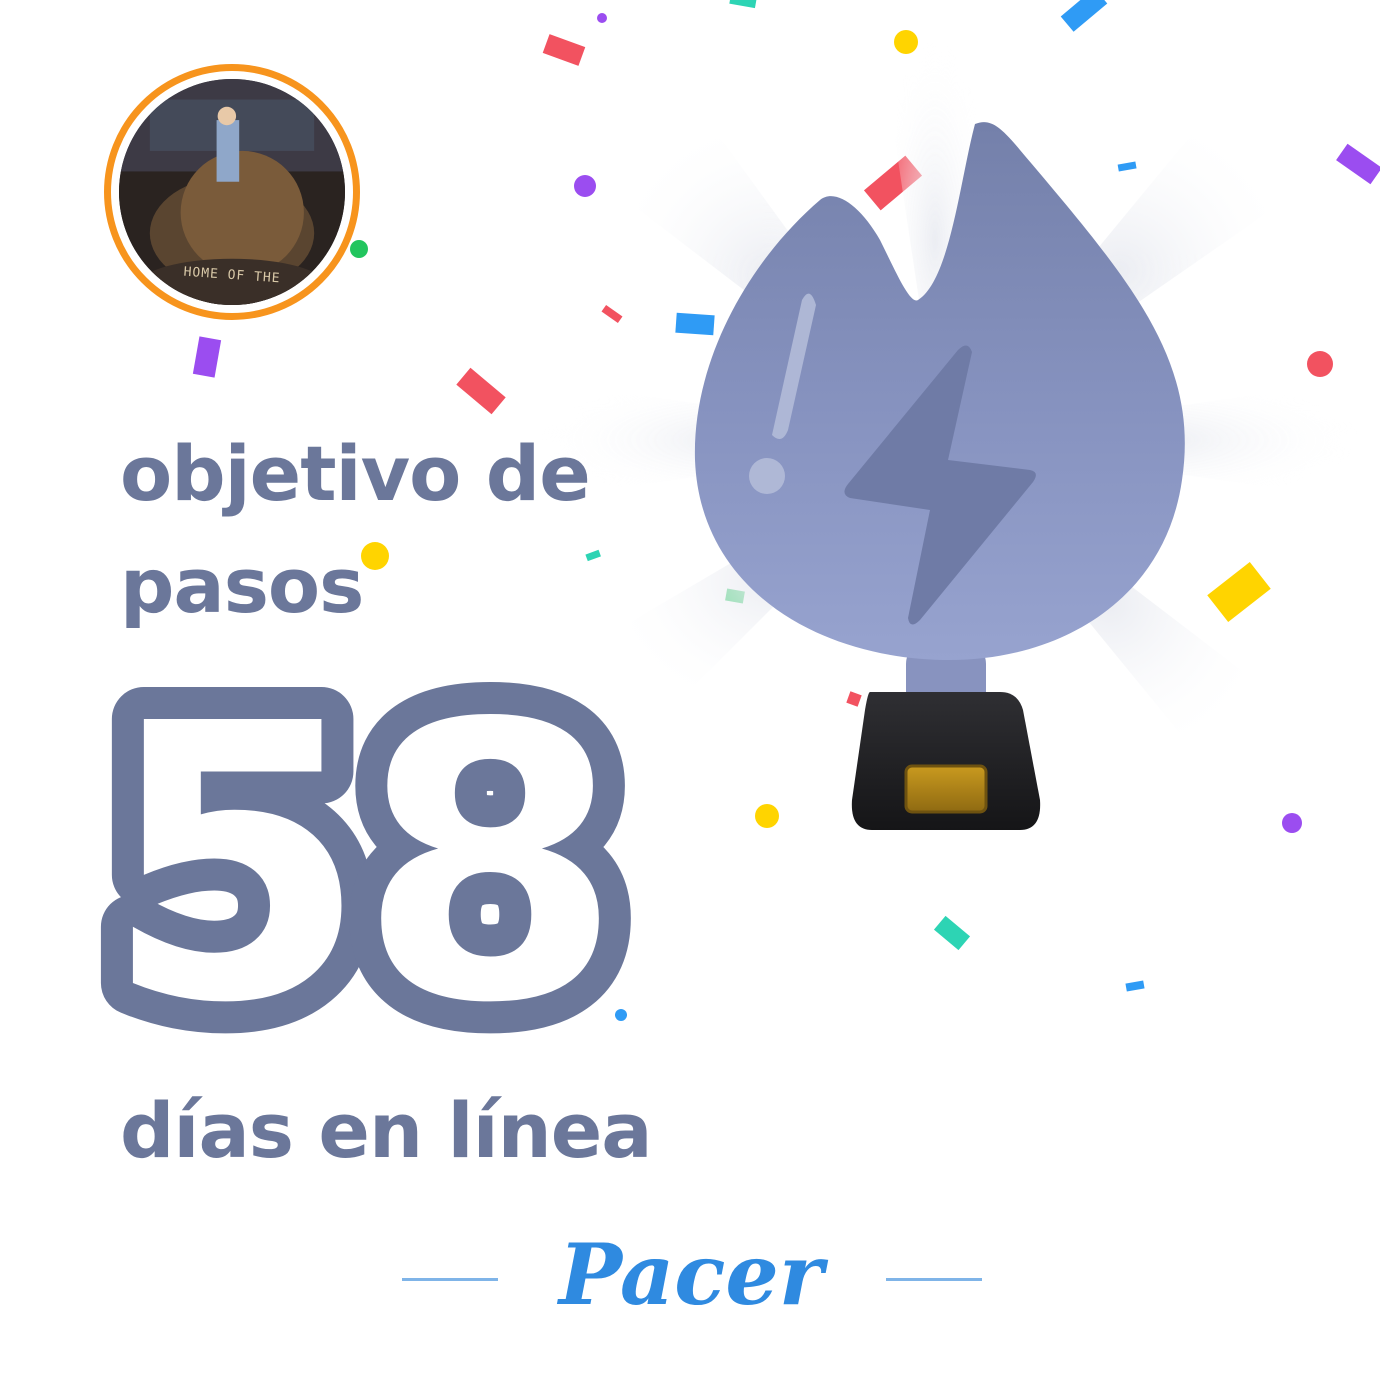  Describe the element at coordinates (450, 1279) in the screenshot. I see `footer-divider-left` at that location.